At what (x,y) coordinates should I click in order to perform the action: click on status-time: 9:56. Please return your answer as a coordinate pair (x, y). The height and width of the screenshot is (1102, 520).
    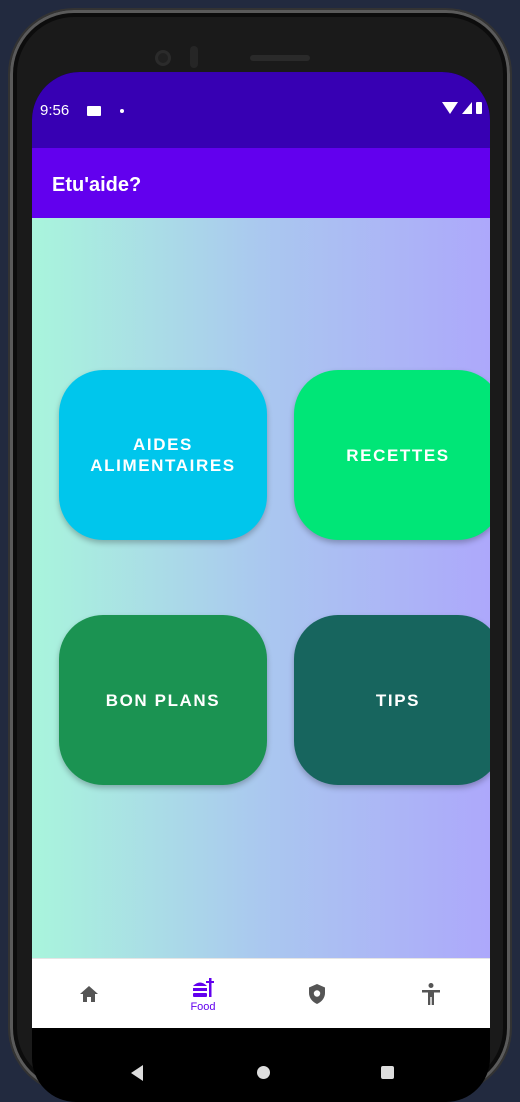
    Looking at the image, I should click on (55, 110).